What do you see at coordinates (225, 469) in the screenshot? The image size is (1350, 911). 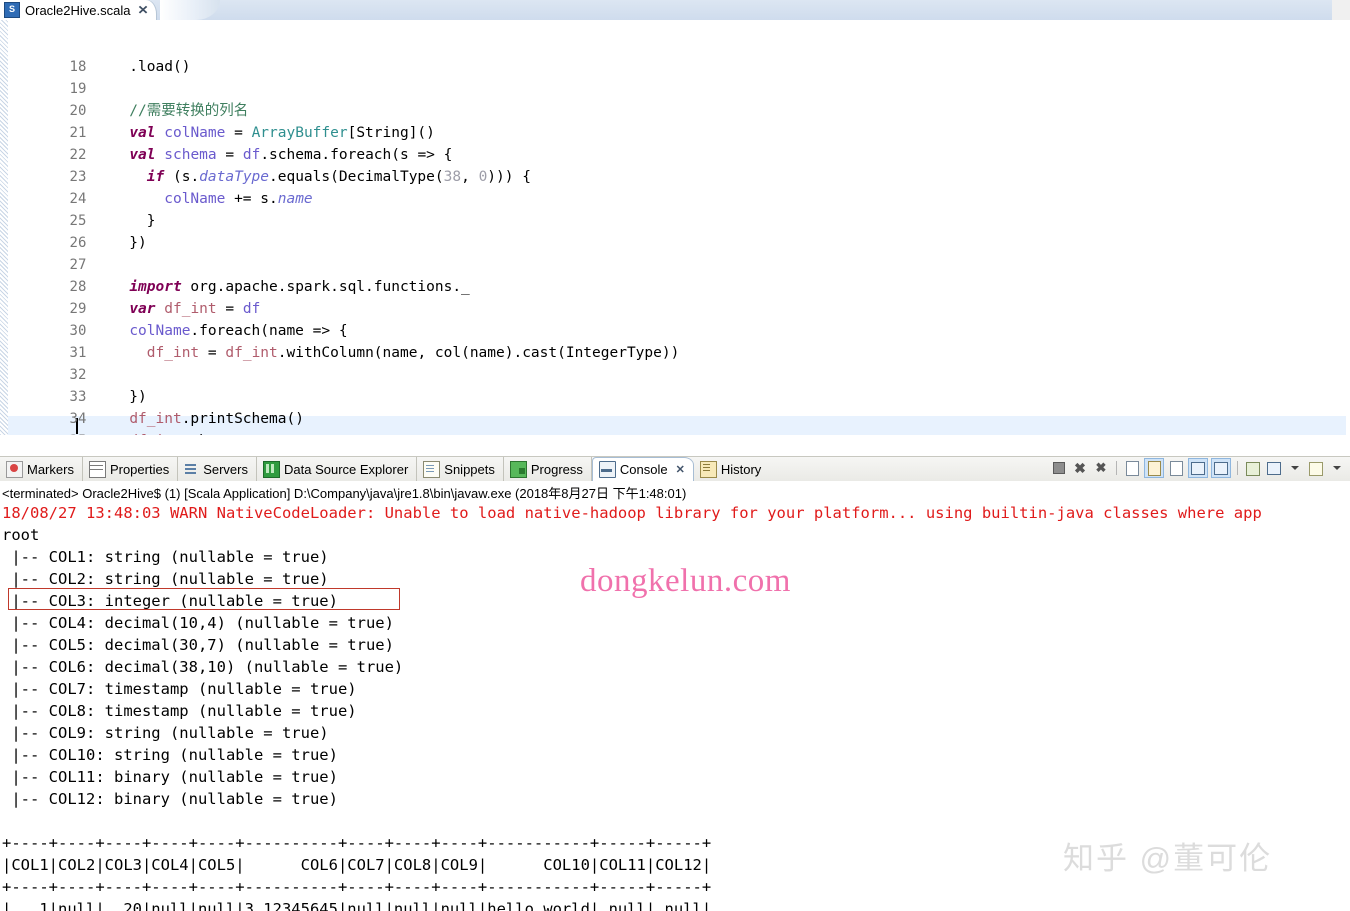 I see `tab-label: Servers` at bounding box center [225, 469].